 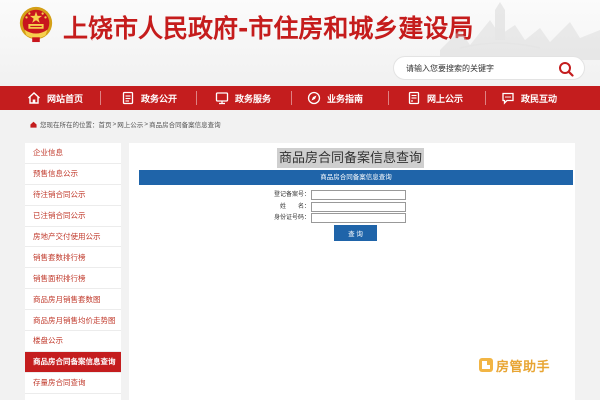 What do you see at coordinates (130, 124) in the screenshot?
I see `breadcrumb-section: 网上公示` at bounding box center [130, 124].